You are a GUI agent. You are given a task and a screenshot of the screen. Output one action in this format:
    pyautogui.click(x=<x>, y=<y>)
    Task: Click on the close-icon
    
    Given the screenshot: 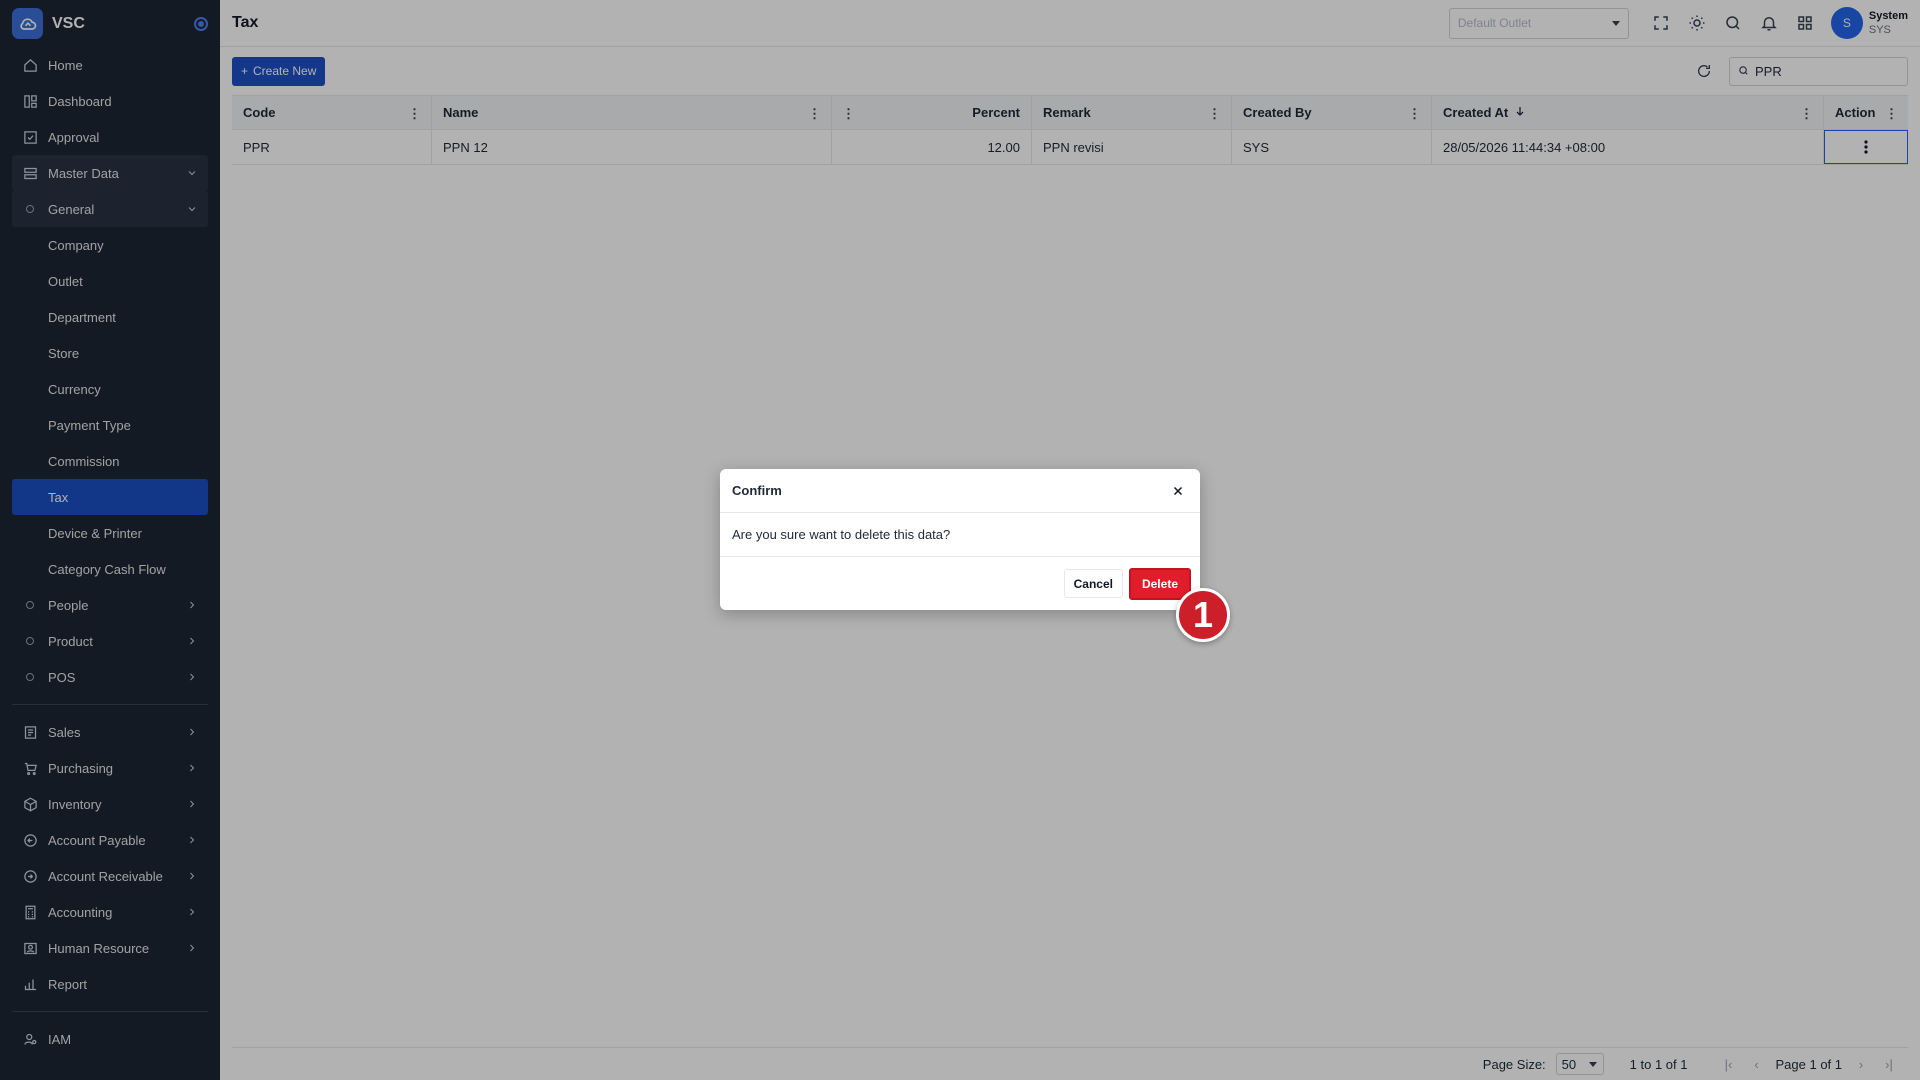 What is the action you would take?
    pyautogui.click(x=1178, y=491)
    